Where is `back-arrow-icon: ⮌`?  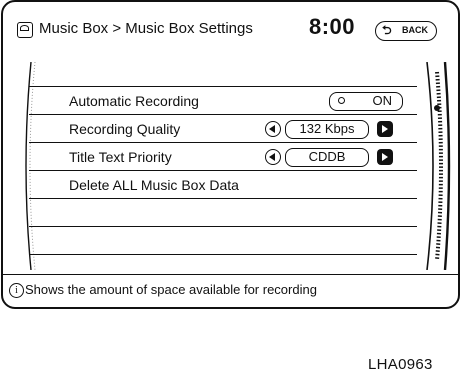
back-arrow-icon: ⮌ is located at coordinates (387, 30).